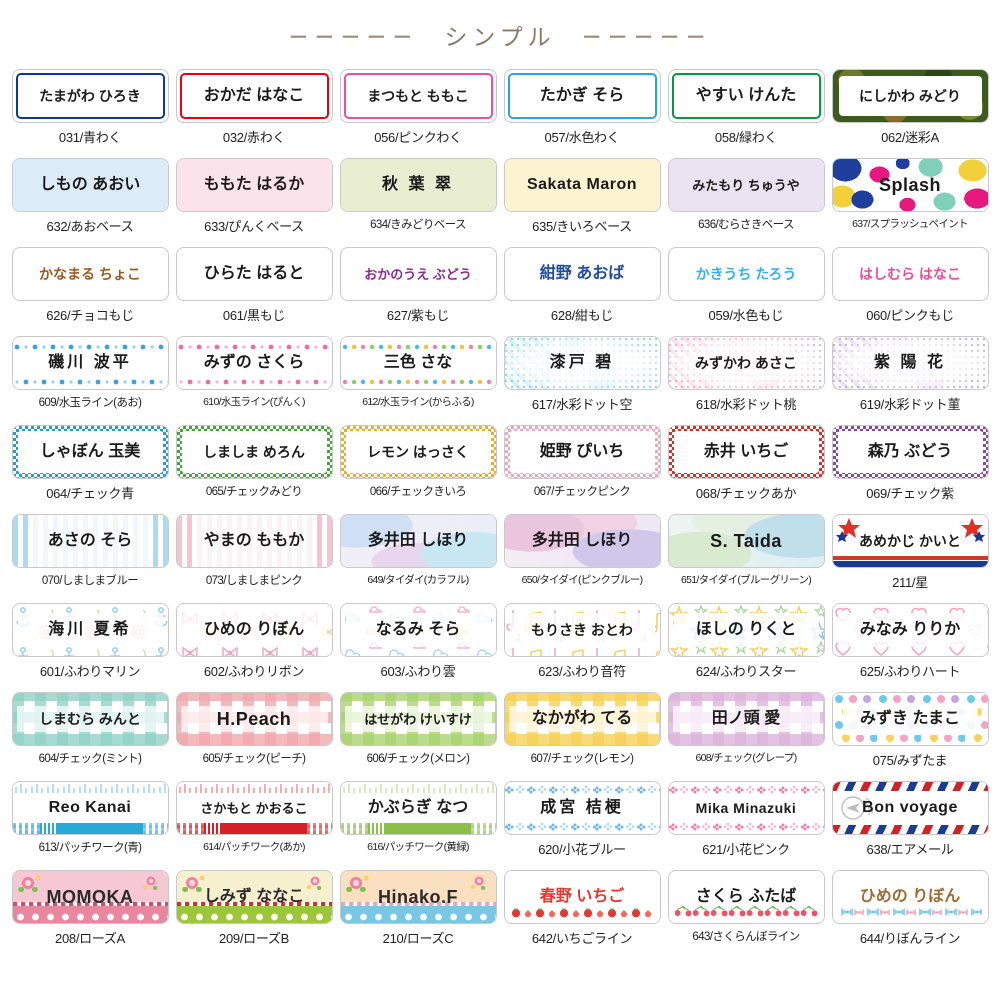 The height and width of the screenshot is (1000, 1000). I want to click on sticker-cell: みずの さくら 610/水玉ライン(ぴんく), so click(254, 381).